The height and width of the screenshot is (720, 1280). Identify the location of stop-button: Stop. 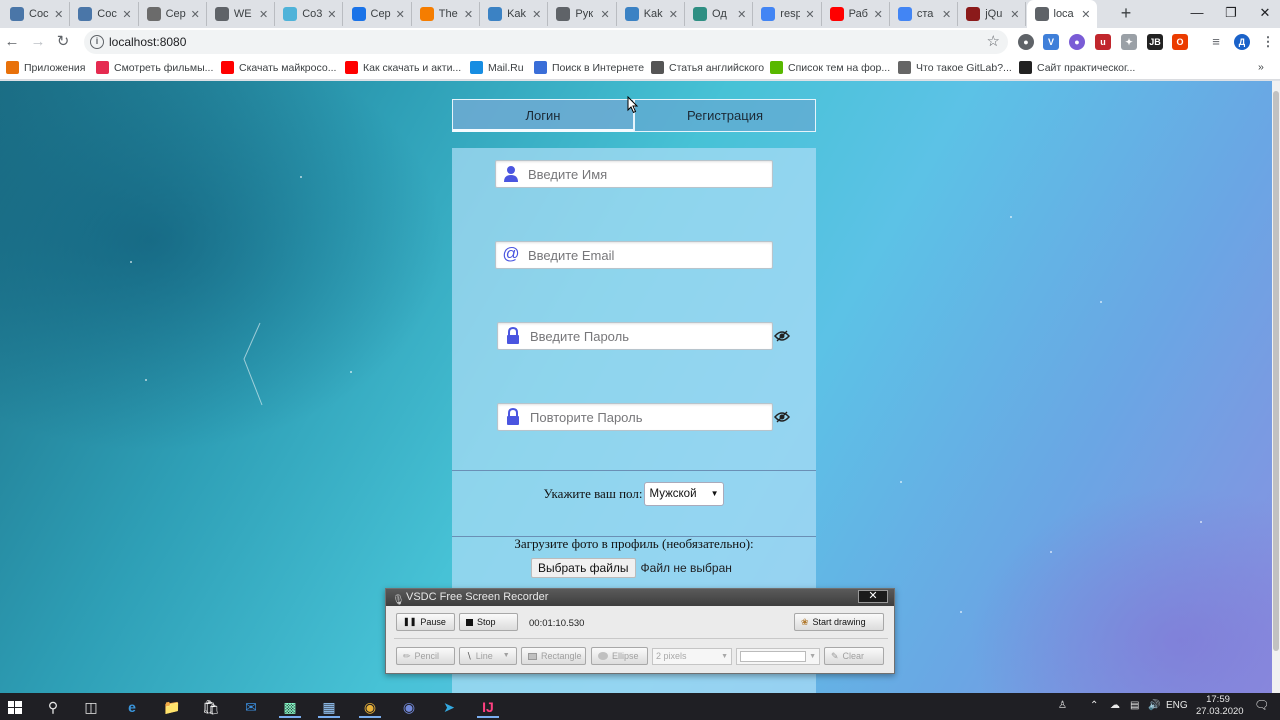
(488, 622).